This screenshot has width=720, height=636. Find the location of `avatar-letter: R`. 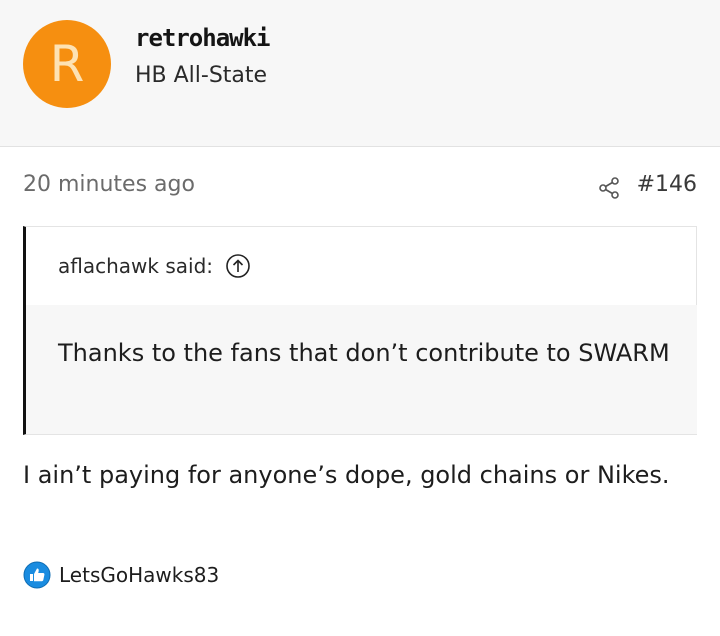

avatar-letter: R is located at coordinates (67, 64).